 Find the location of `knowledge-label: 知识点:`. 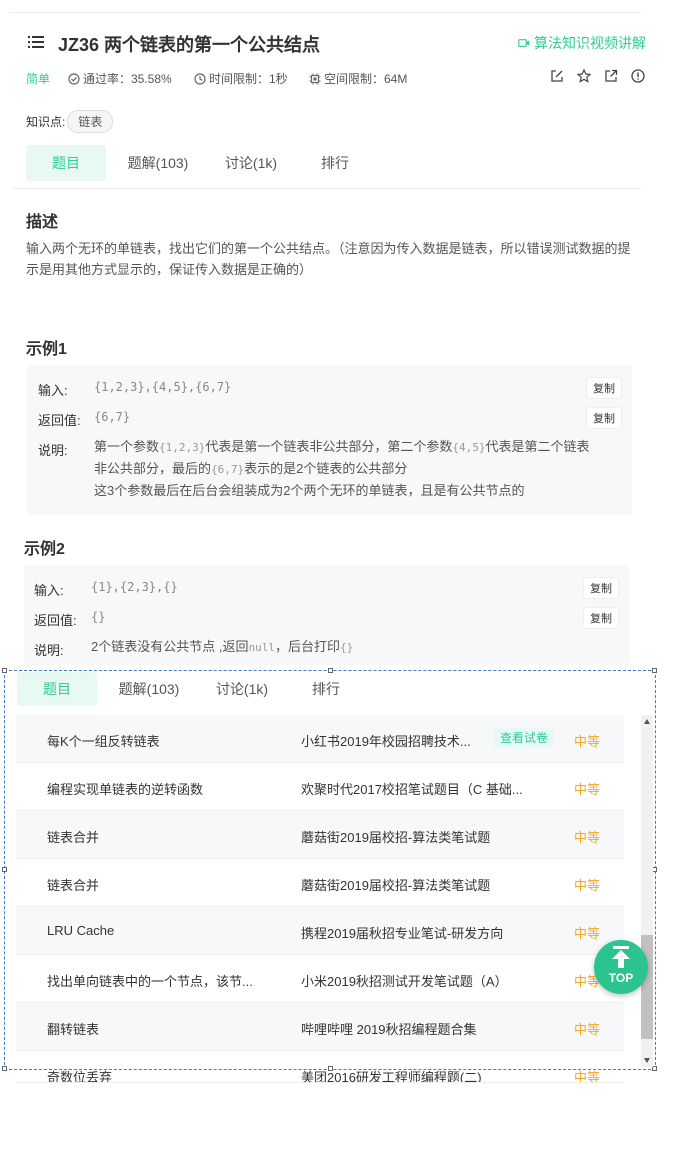

knowledge-label: 知识点: is located at coordinates (46, 121).